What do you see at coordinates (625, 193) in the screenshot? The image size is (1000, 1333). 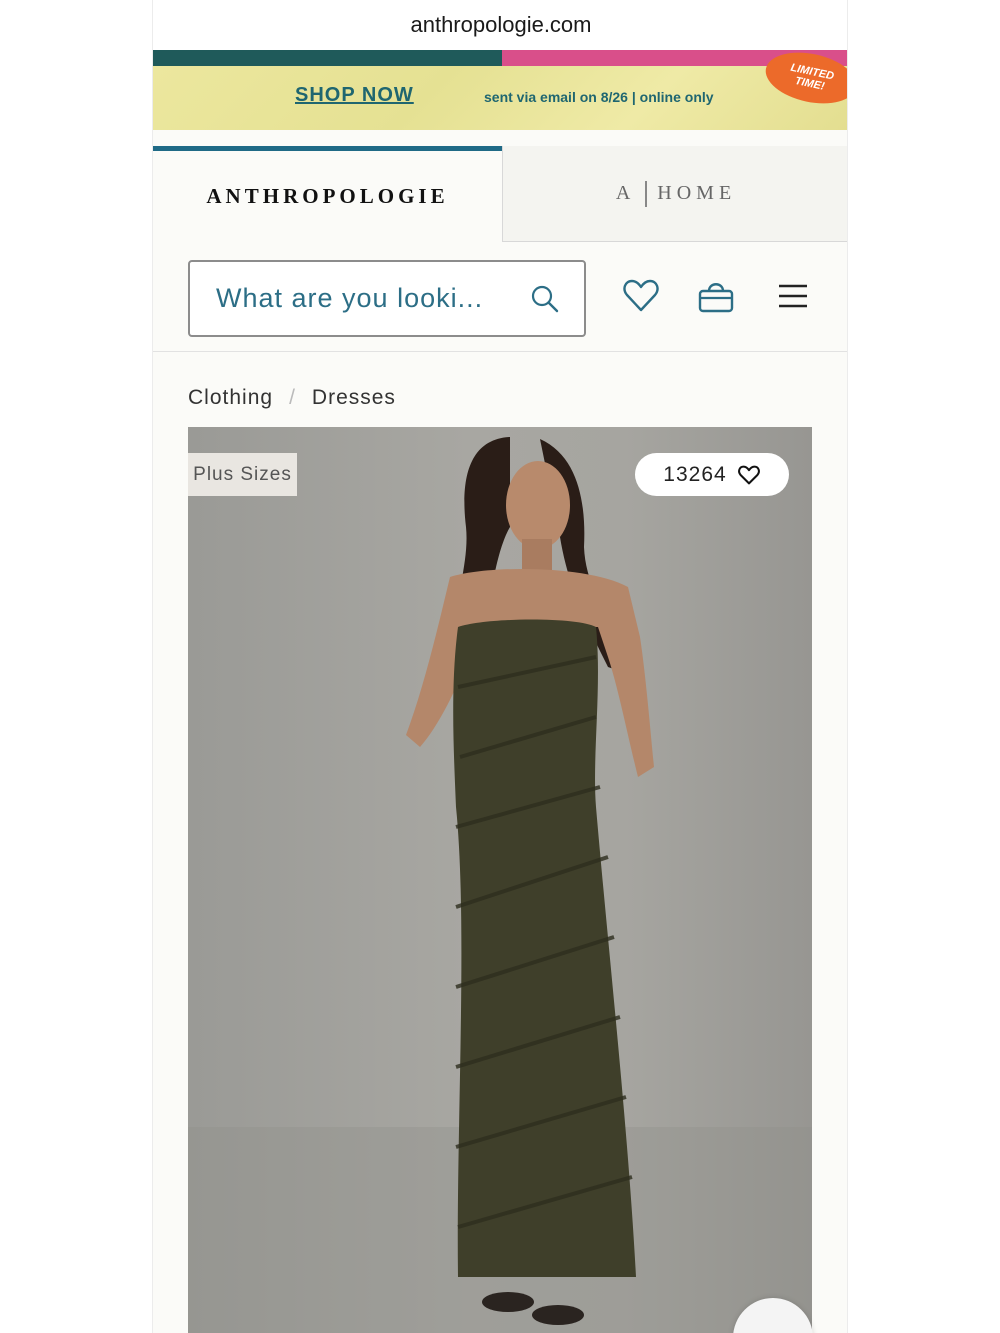 I see `a-home-logo-a: A` at bounding box center [625, 193].